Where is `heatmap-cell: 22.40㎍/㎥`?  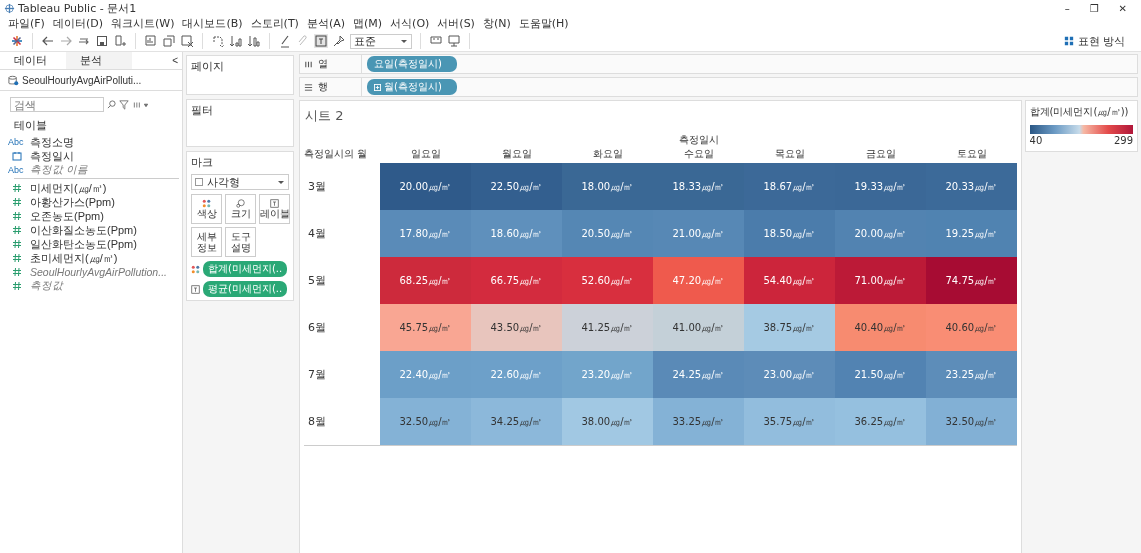
heatmap-cell: 22.40㎍/㎥ is located at coordinates (425, 374).